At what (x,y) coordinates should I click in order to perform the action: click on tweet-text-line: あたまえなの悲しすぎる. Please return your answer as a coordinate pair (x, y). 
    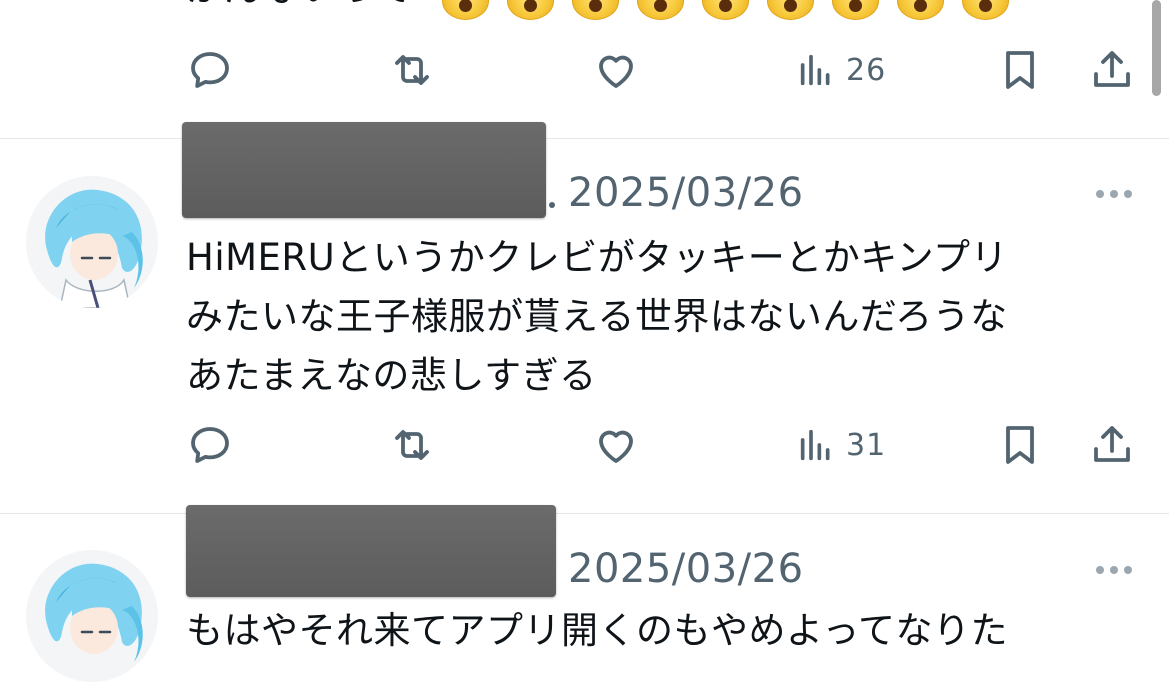
    Looking at the image, I should click on (391, 375).